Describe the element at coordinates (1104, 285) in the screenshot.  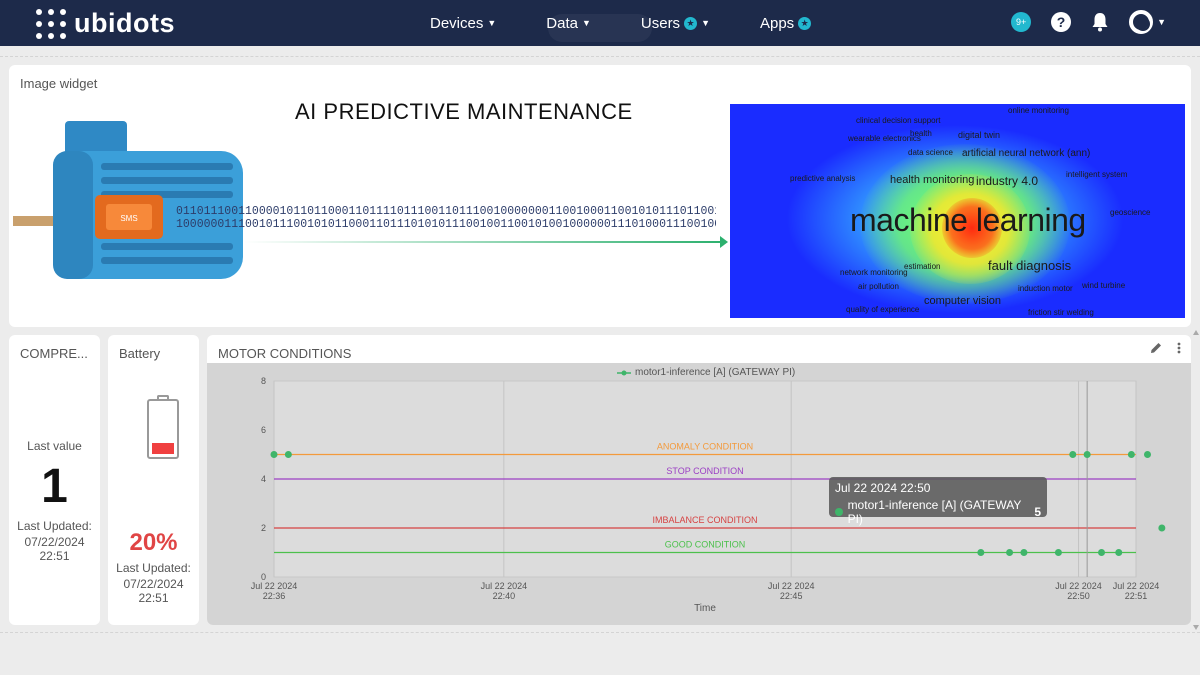
I see `wordcloud-term: wind turbine` at that location.